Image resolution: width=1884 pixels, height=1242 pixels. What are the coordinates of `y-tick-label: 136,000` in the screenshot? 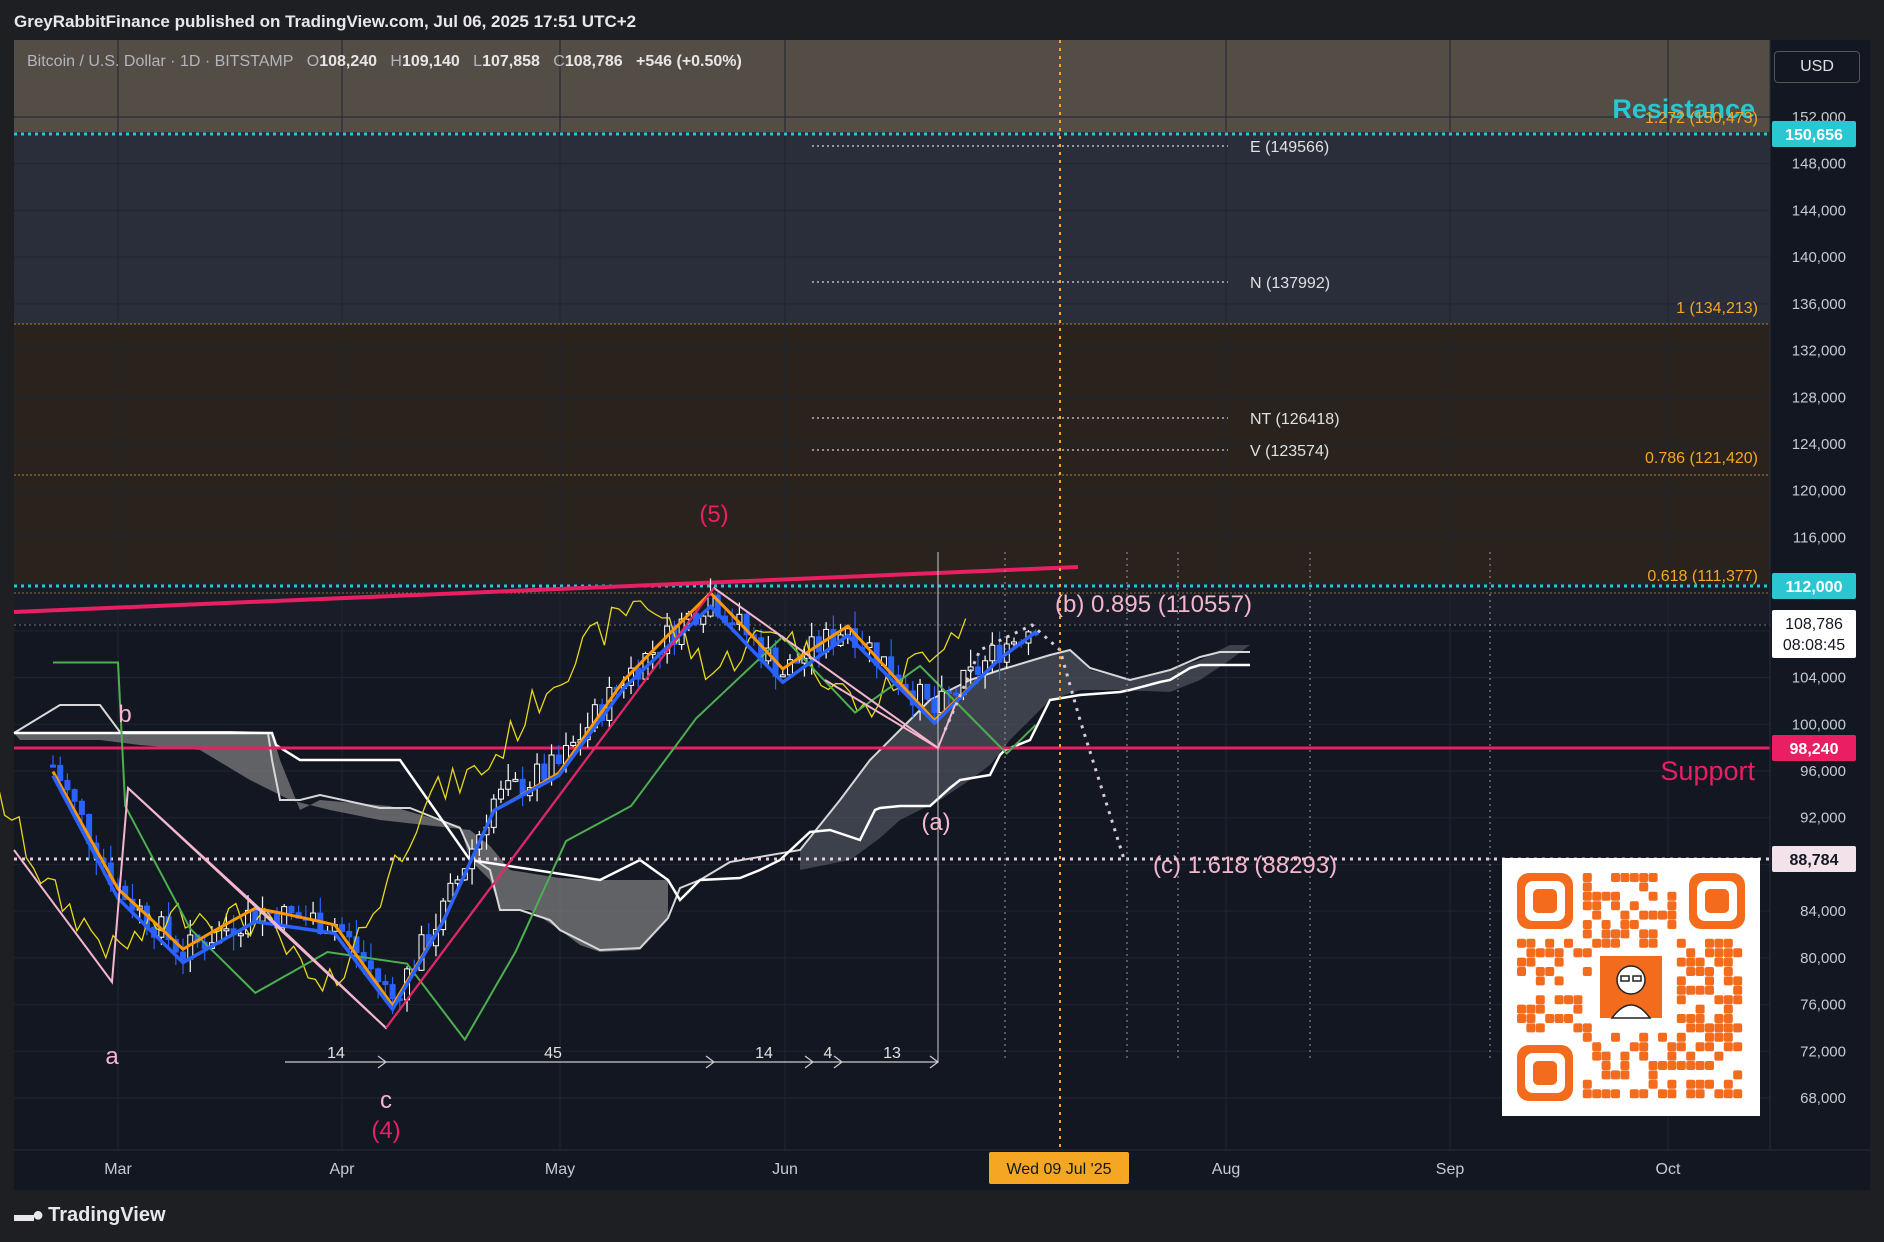 It's located at (1819, 304).